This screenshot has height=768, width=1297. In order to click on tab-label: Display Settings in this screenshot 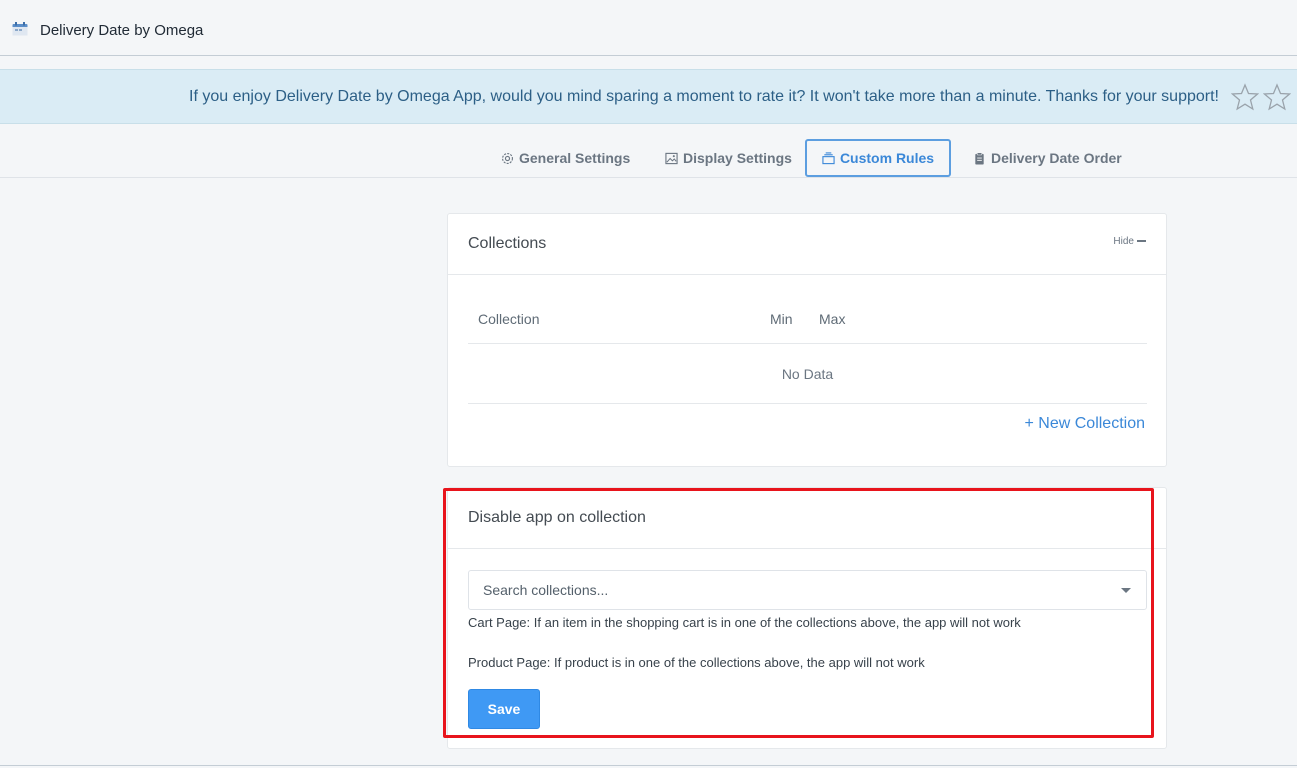, I will do `click(737, 158)`.